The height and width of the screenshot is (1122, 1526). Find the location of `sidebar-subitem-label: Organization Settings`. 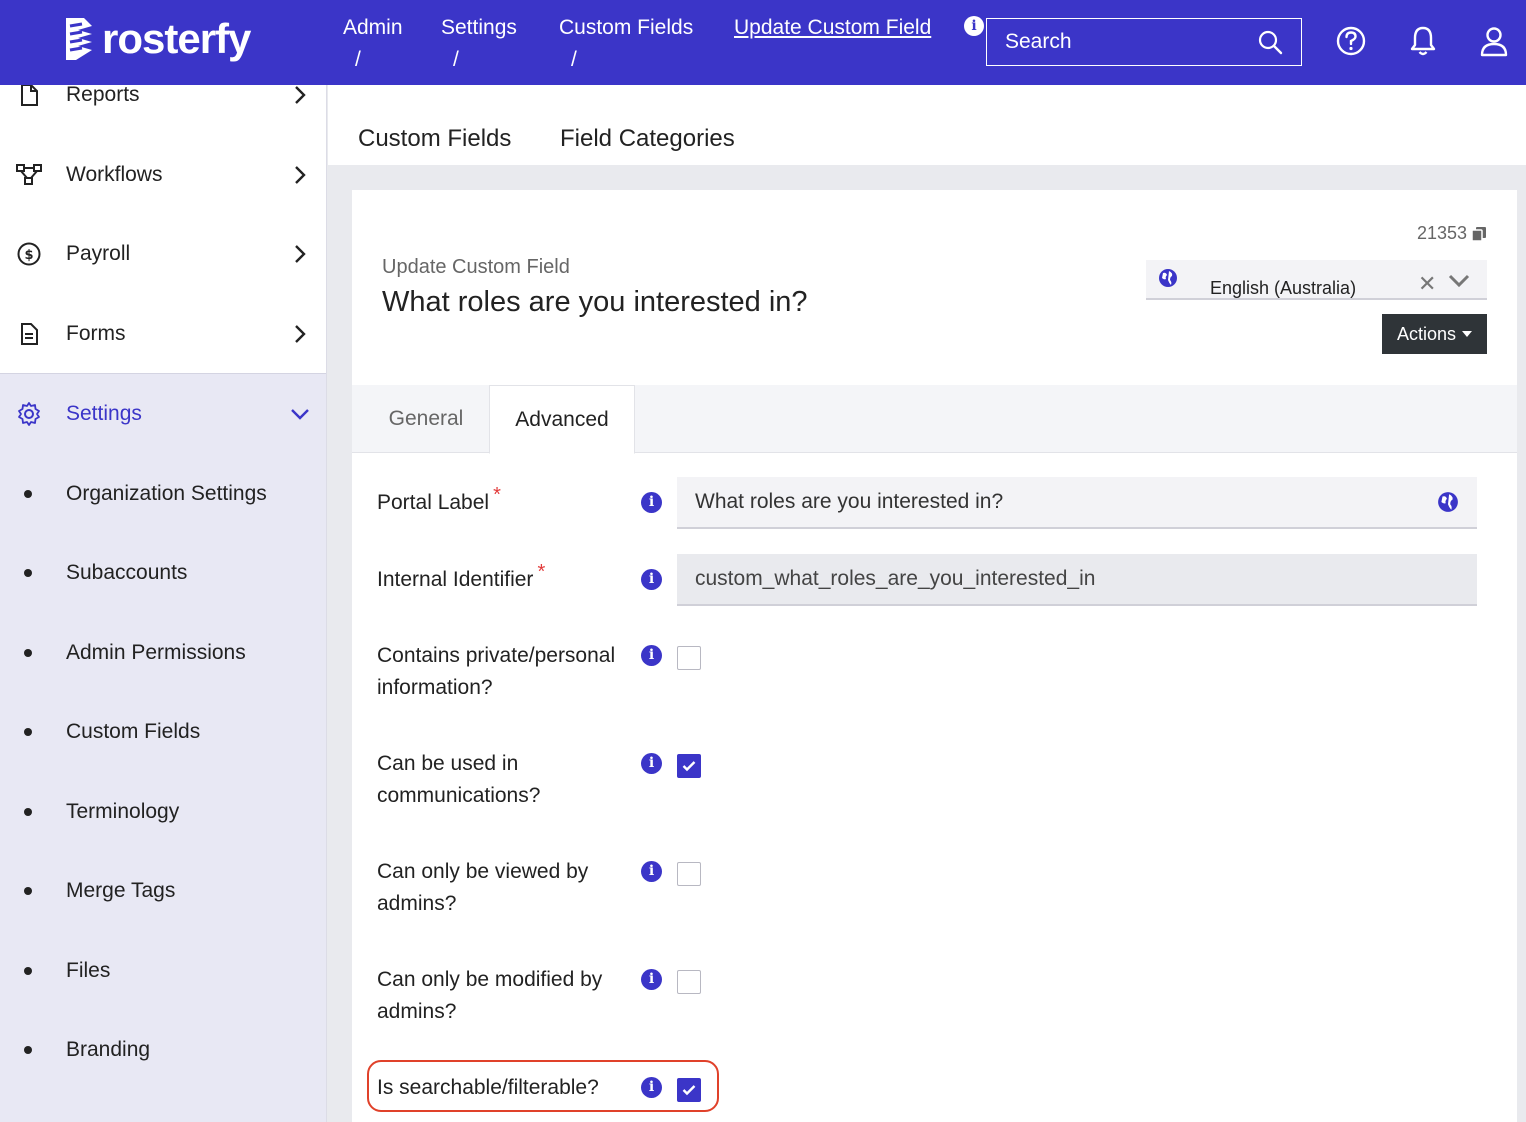

sidebar-subitem-label: Organization Settings is located at coordinates (166, 493).